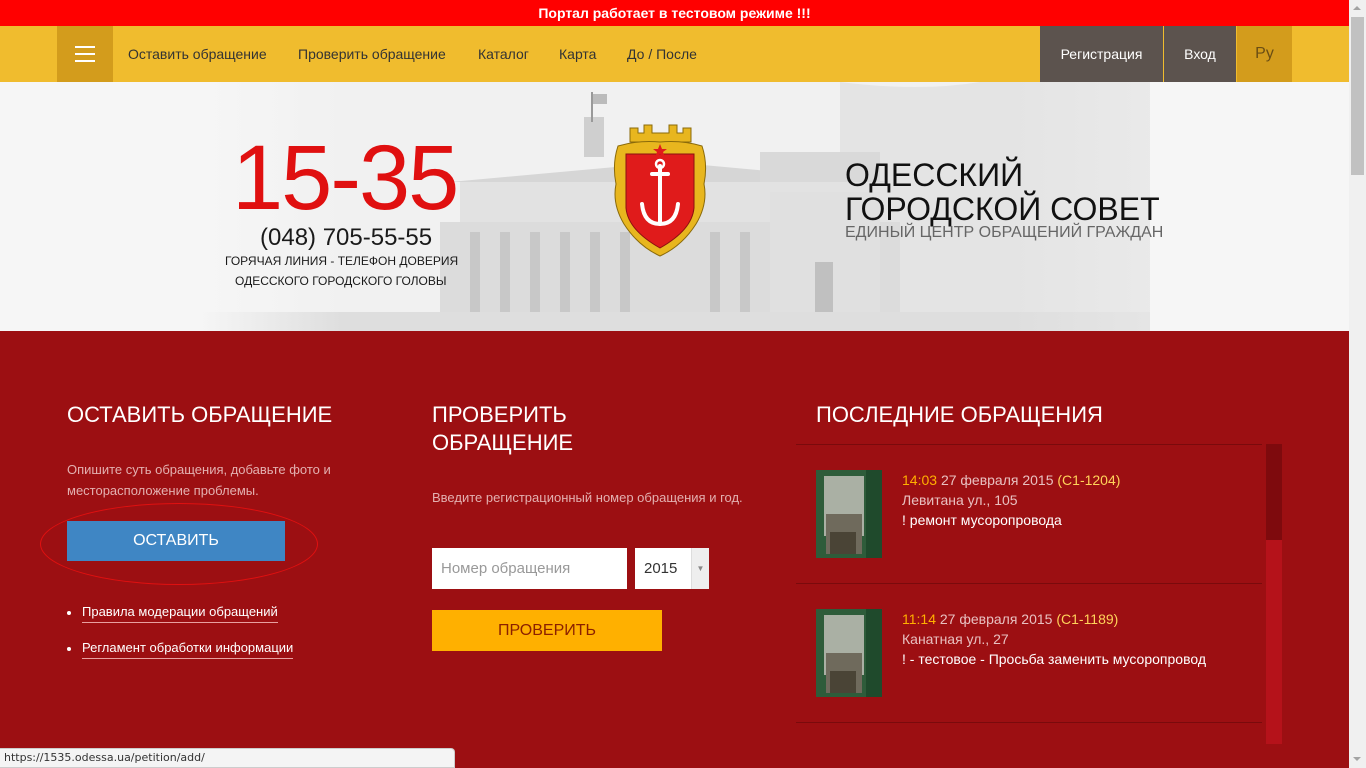 The height and width of the screenshot is (768, 1366). Describe the element at coordinates (503, 54) in the screenshot. I see `nav-catalog: Каталог` at that location.